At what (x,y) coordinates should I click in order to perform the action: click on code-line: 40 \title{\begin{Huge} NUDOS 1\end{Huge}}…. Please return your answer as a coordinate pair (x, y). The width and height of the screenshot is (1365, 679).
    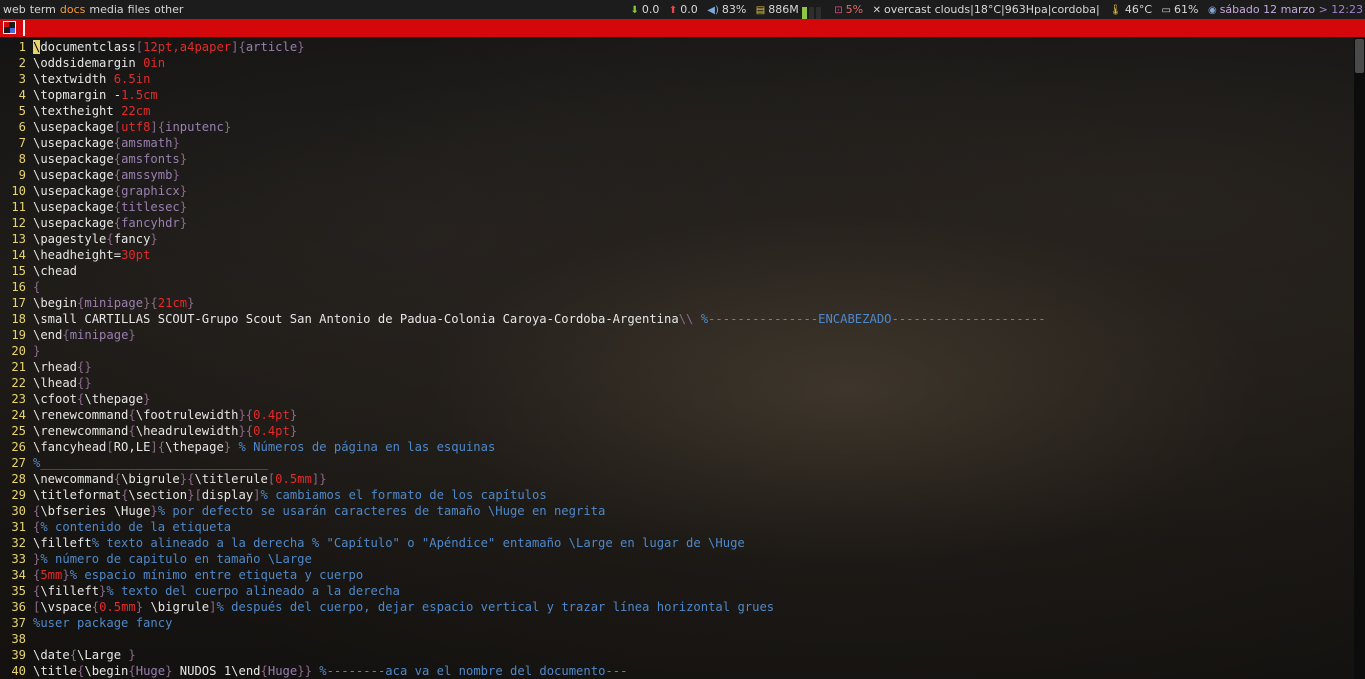
    Looking at the image, I should click on (523, 671).